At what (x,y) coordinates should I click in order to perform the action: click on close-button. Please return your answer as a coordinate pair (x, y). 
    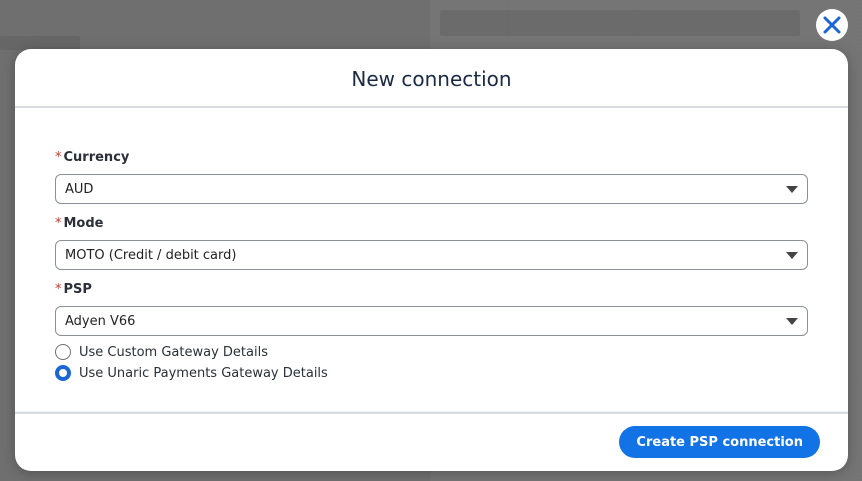
    Looking at the image, I should click on (832, 25).